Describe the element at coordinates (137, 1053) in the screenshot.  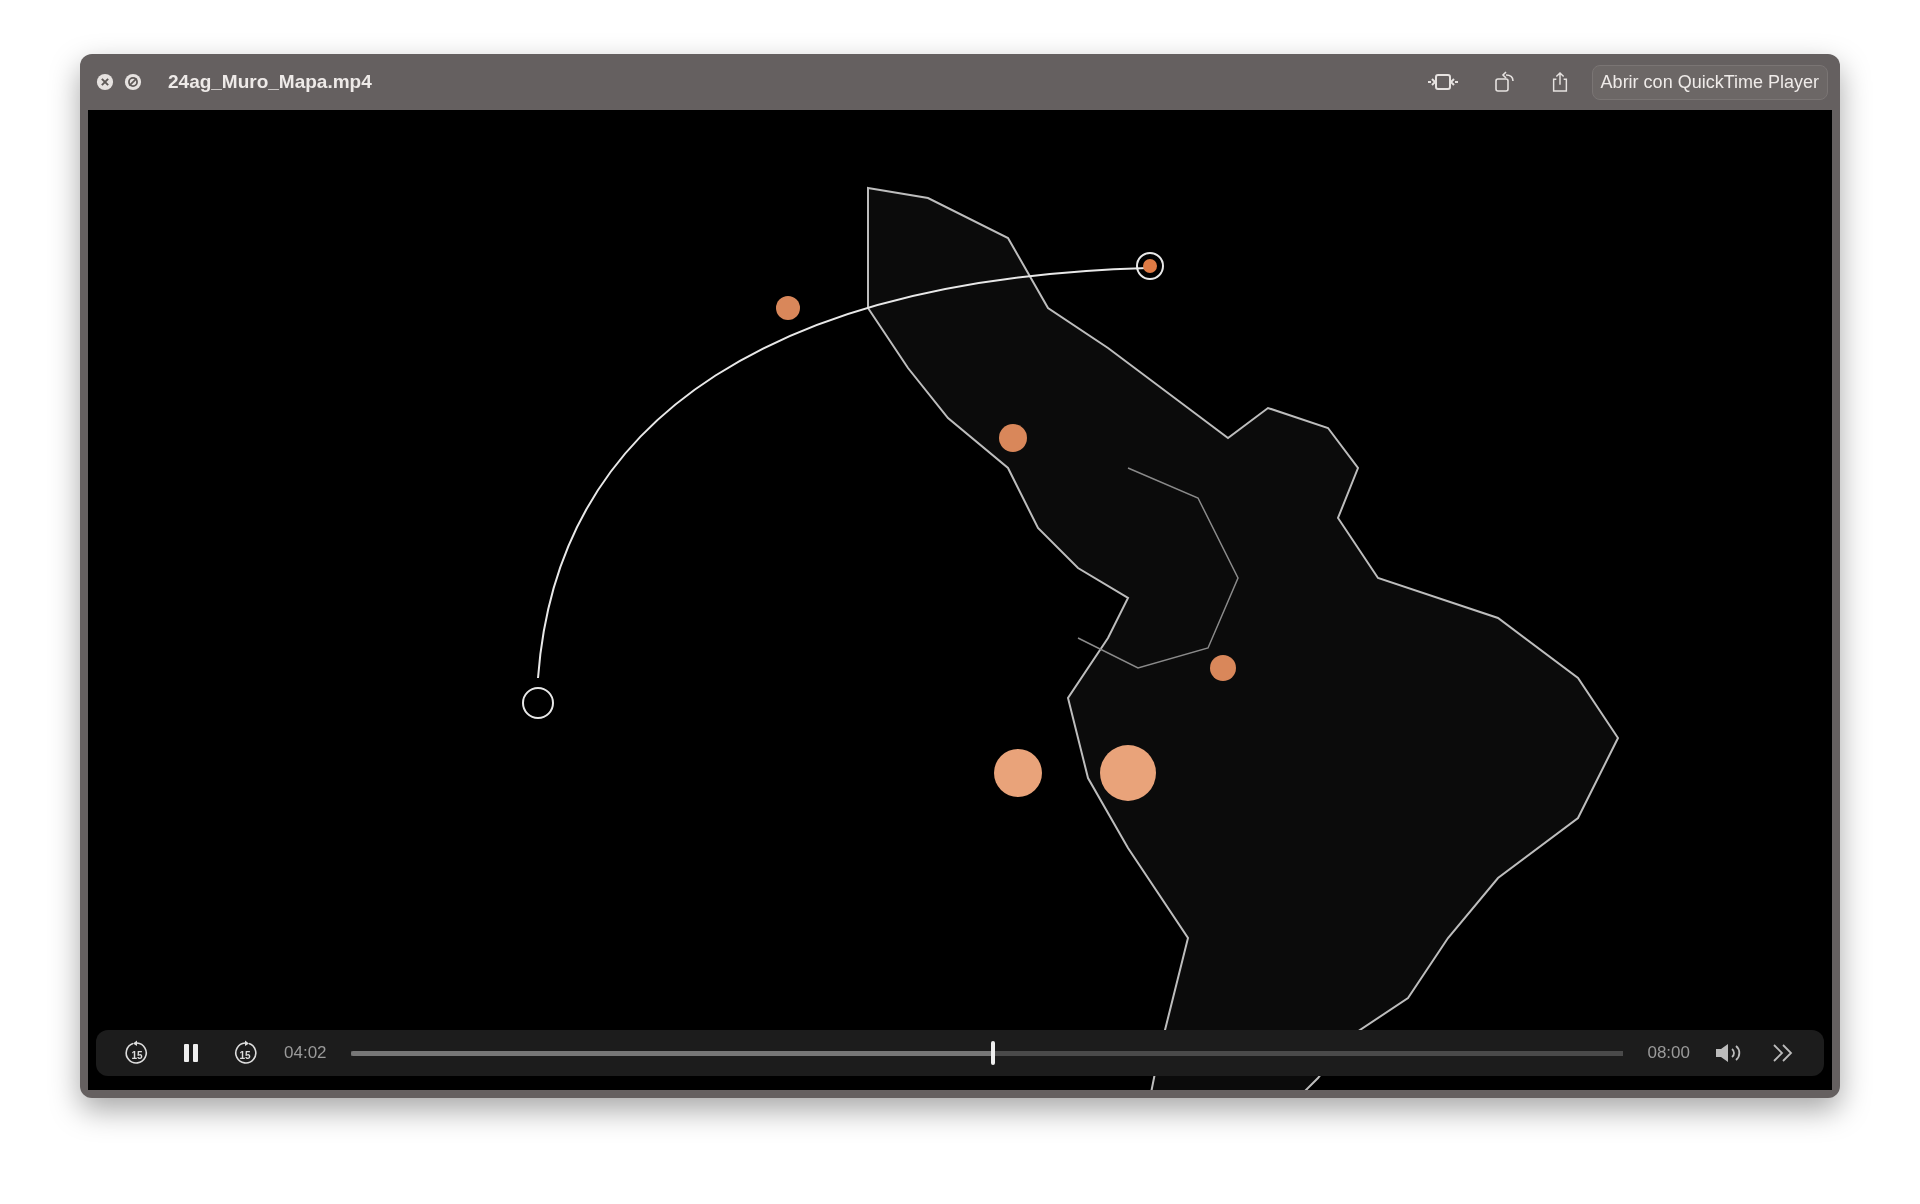
I see `skip-back-button: 15` at that location.